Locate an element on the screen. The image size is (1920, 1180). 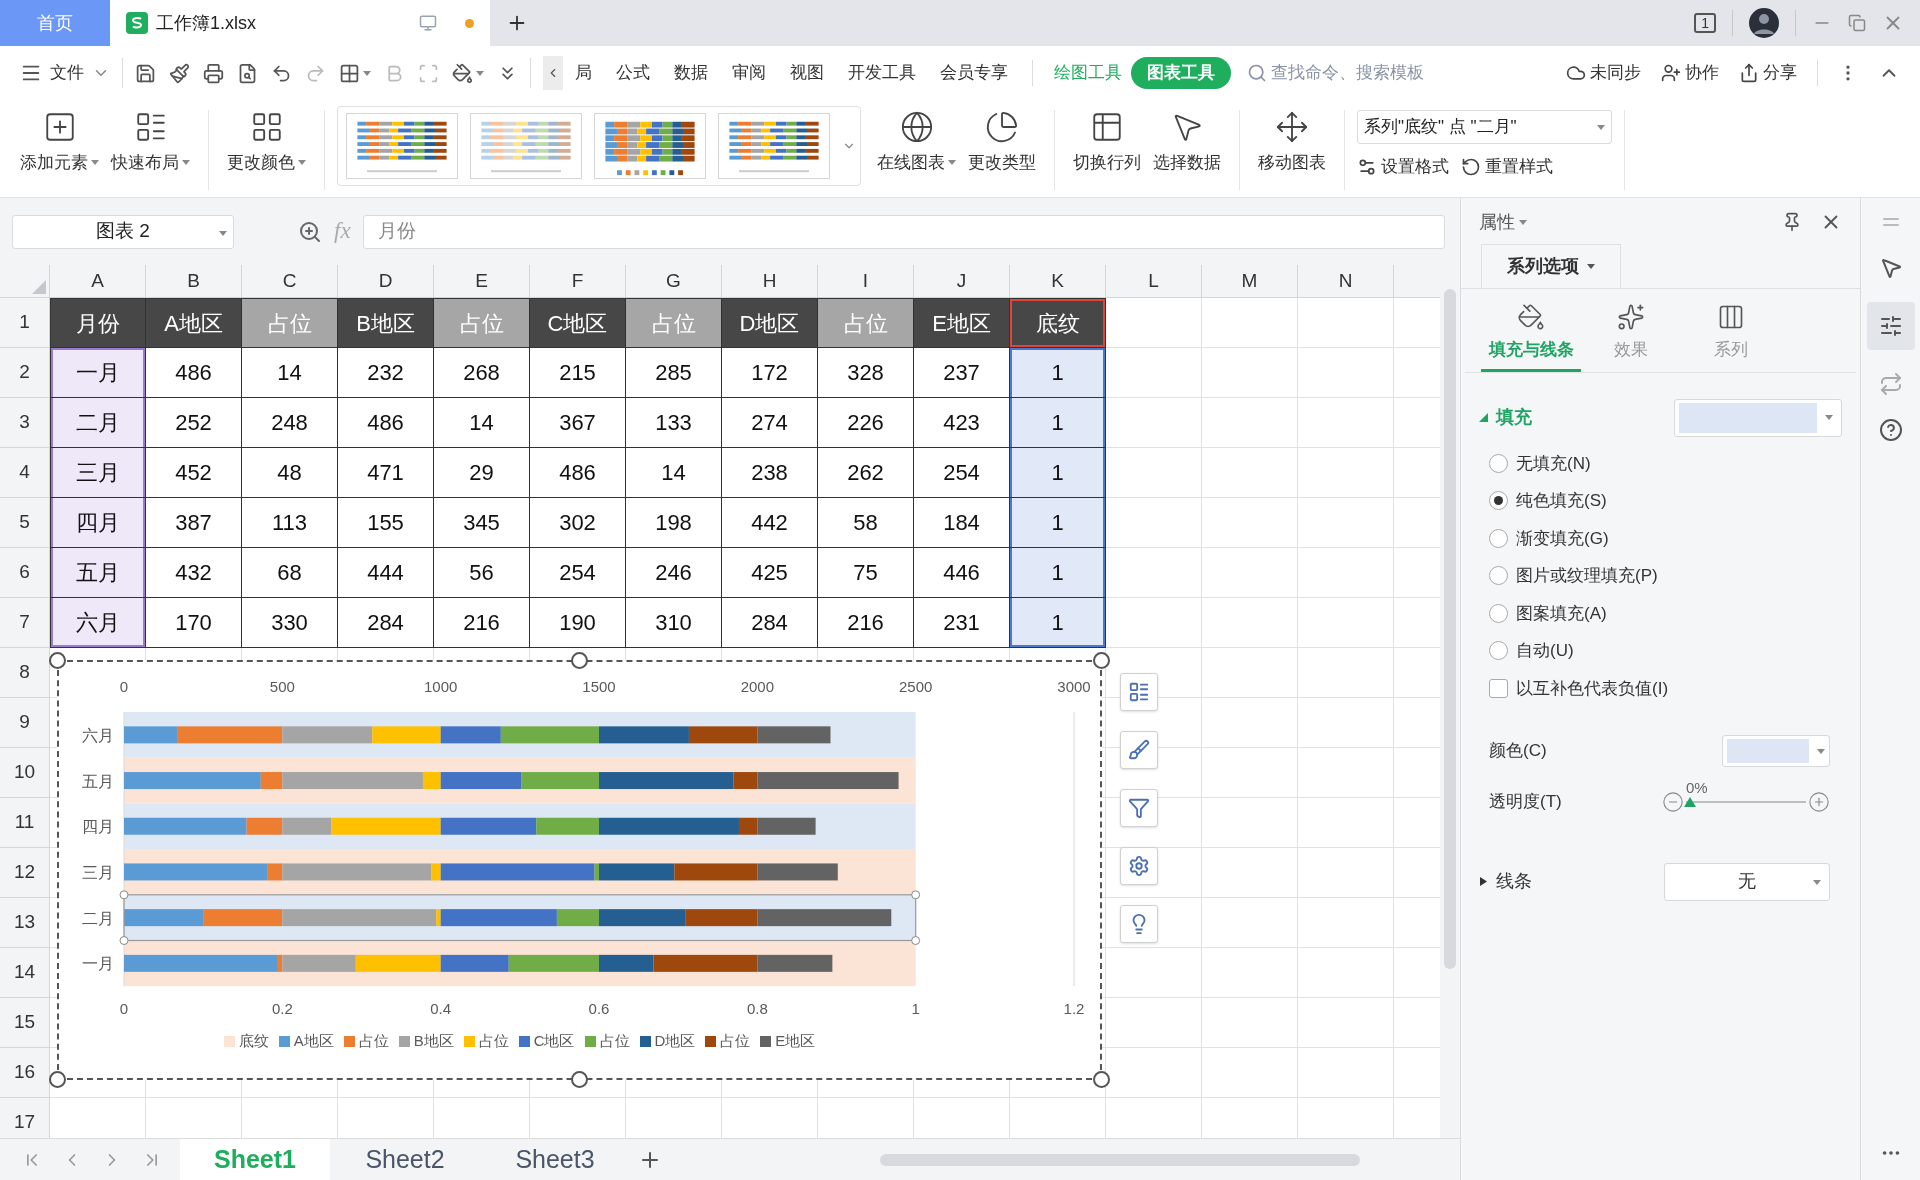
fill-color-dropdown is located at coordinates (1758, 417).